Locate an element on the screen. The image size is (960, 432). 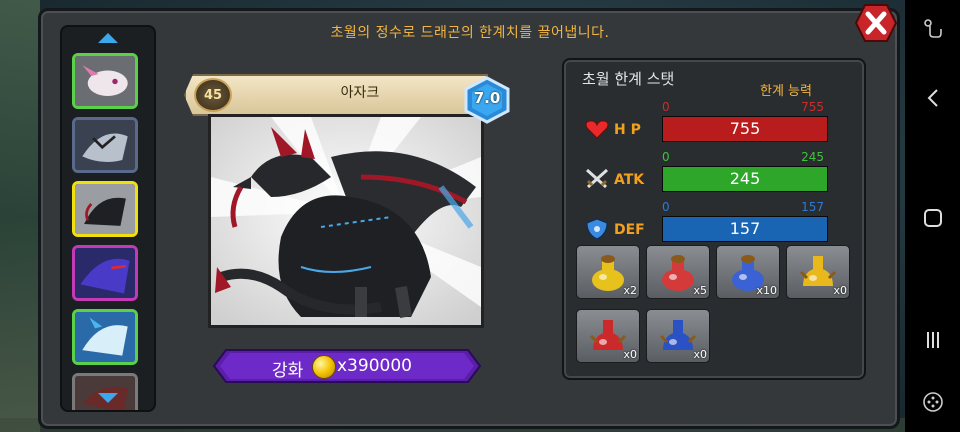
stat-label: ATK is located at coordinates (629, 180).